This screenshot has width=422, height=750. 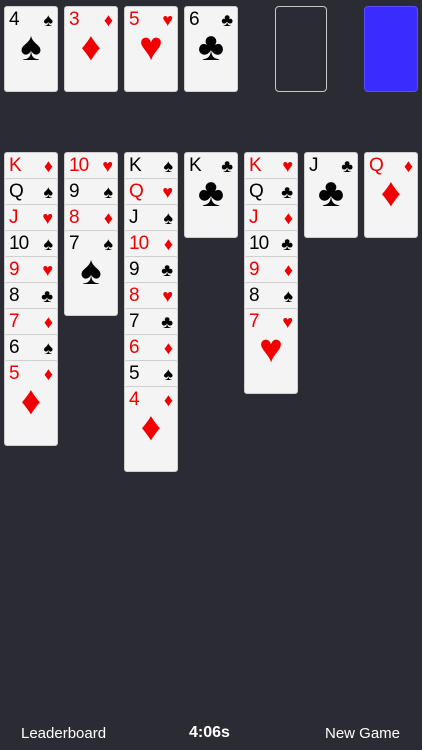 I want to click on playing-card: 4 ♦ ♦, so click(x=151, y=429).